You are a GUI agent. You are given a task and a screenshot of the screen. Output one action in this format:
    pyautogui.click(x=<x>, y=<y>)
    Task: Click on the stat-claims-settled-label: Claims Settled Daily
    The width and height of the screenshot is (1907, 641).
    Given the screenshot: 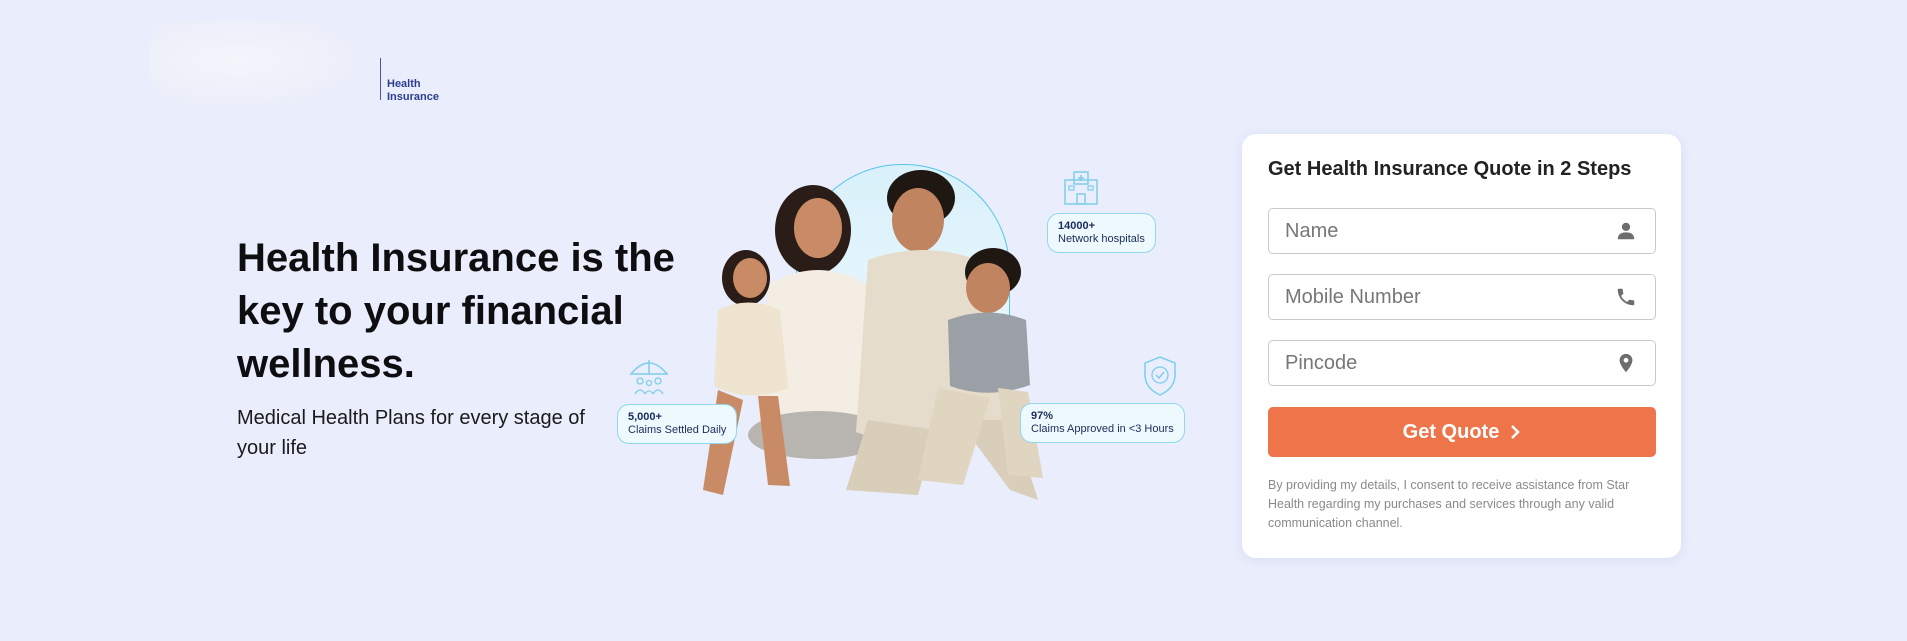 What is the action you would take?
    pyautogui.click(x=677, y=430)
    